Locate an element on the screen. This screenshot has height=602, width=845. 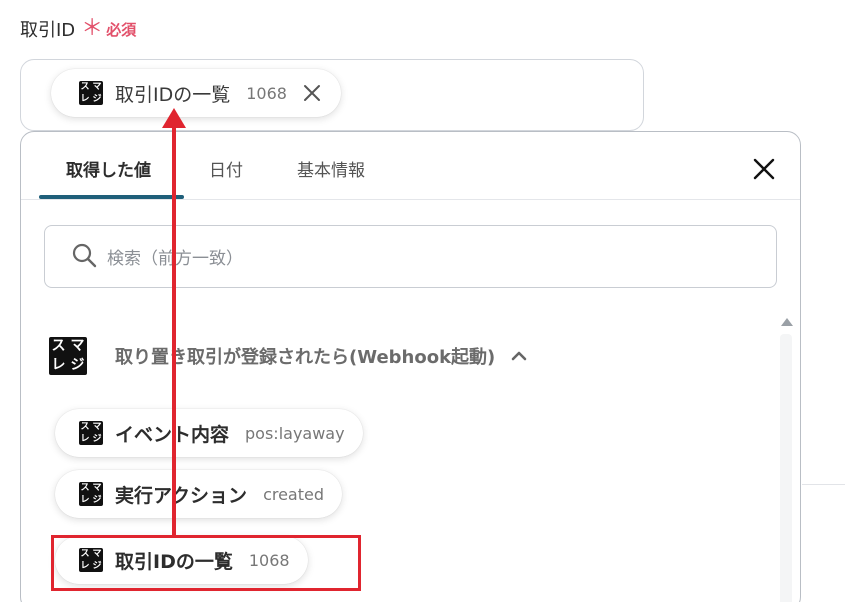
tab-bar: 取得した値 日付 基本情報 is located at coordinates (410, 166).